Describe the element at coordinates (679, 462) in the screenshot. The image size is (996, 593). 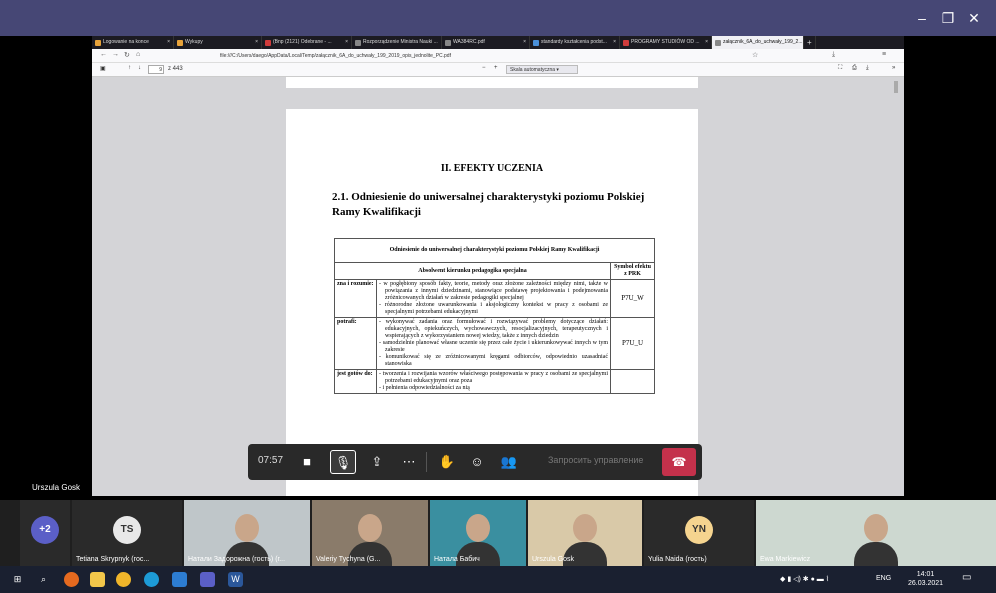
I see `hang-up-button: ☎` at that location.